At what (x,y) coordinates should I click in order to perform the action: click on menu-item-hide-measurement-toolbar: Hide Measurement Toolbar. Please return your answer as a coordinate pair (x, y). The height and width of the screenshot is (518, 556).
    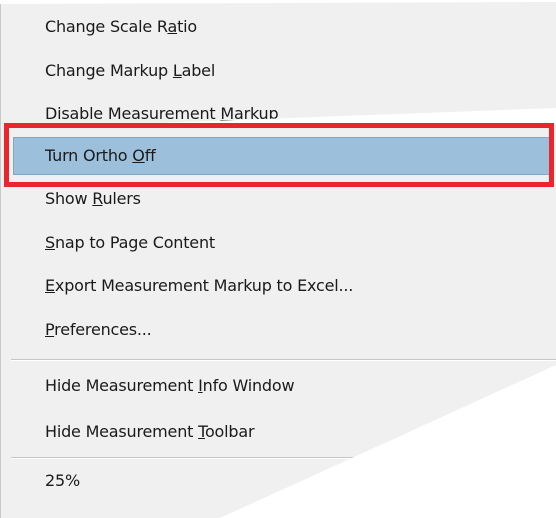
    Looking at the image, I should click on (150, 432).